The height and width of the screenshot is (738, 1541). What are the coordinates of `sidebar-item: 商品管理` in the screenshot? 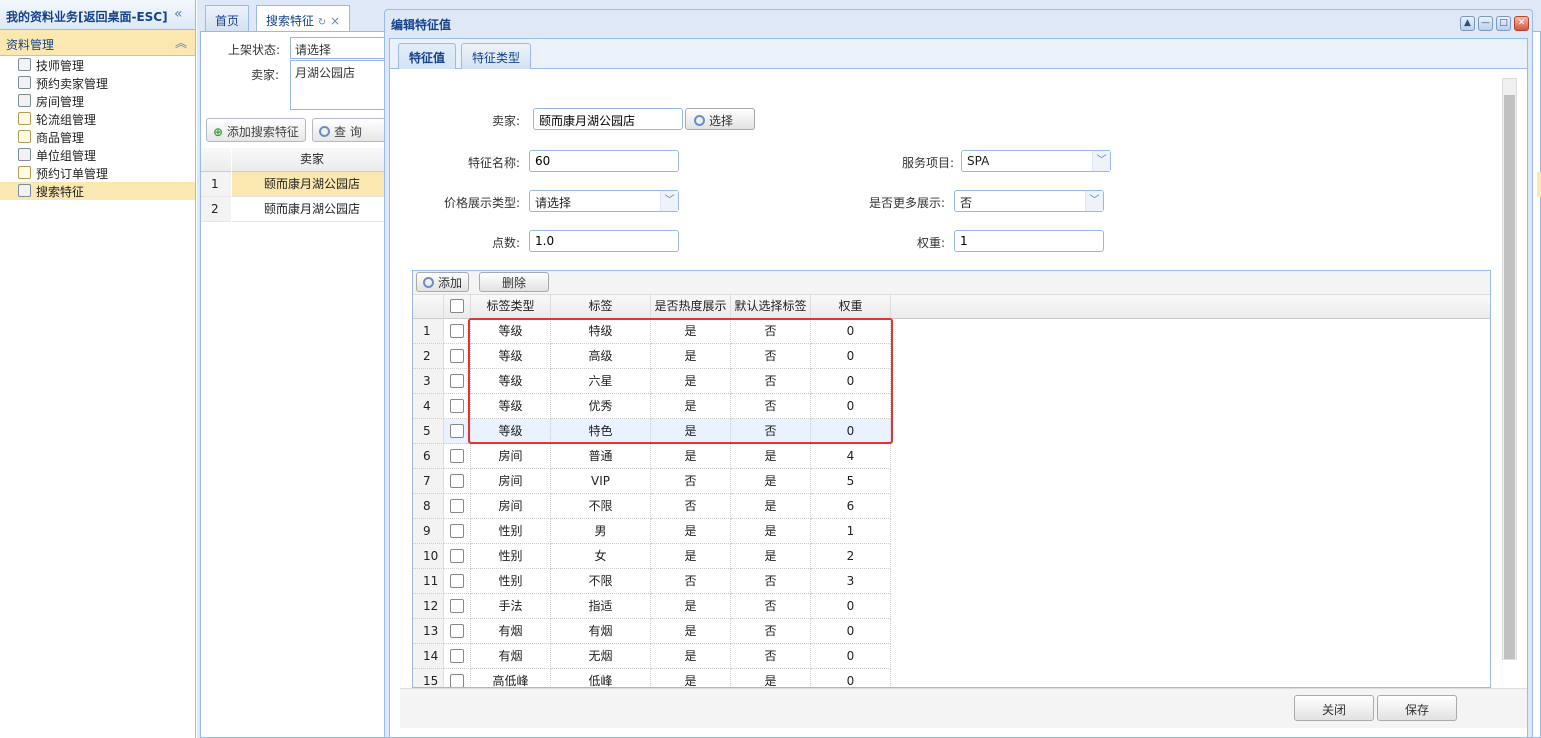 It's located at (97, 137).